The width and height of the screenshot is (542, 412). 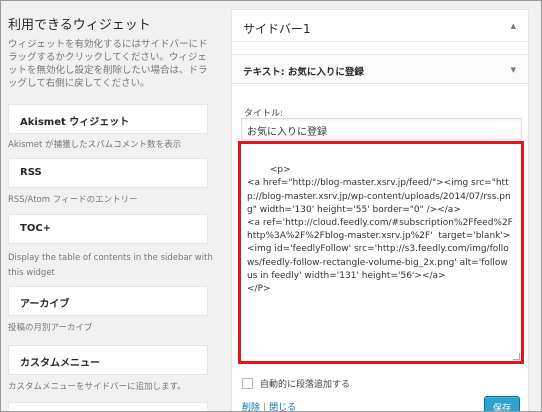 What do you see at coordinates (516, 356) in the screenshot?
I see `resize-handle-icon` at bounding box center [516, 356].